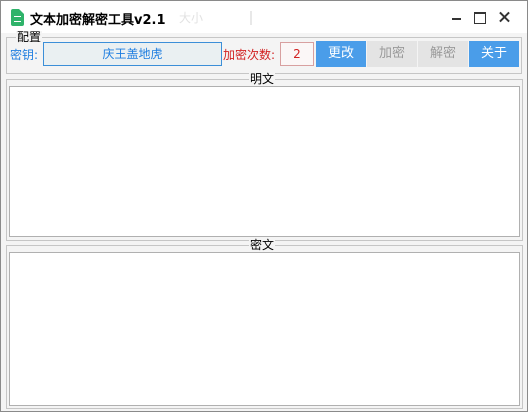 This screenshot has width=528, height=412. I want to click on change-button: 更改, so click(341, 54).